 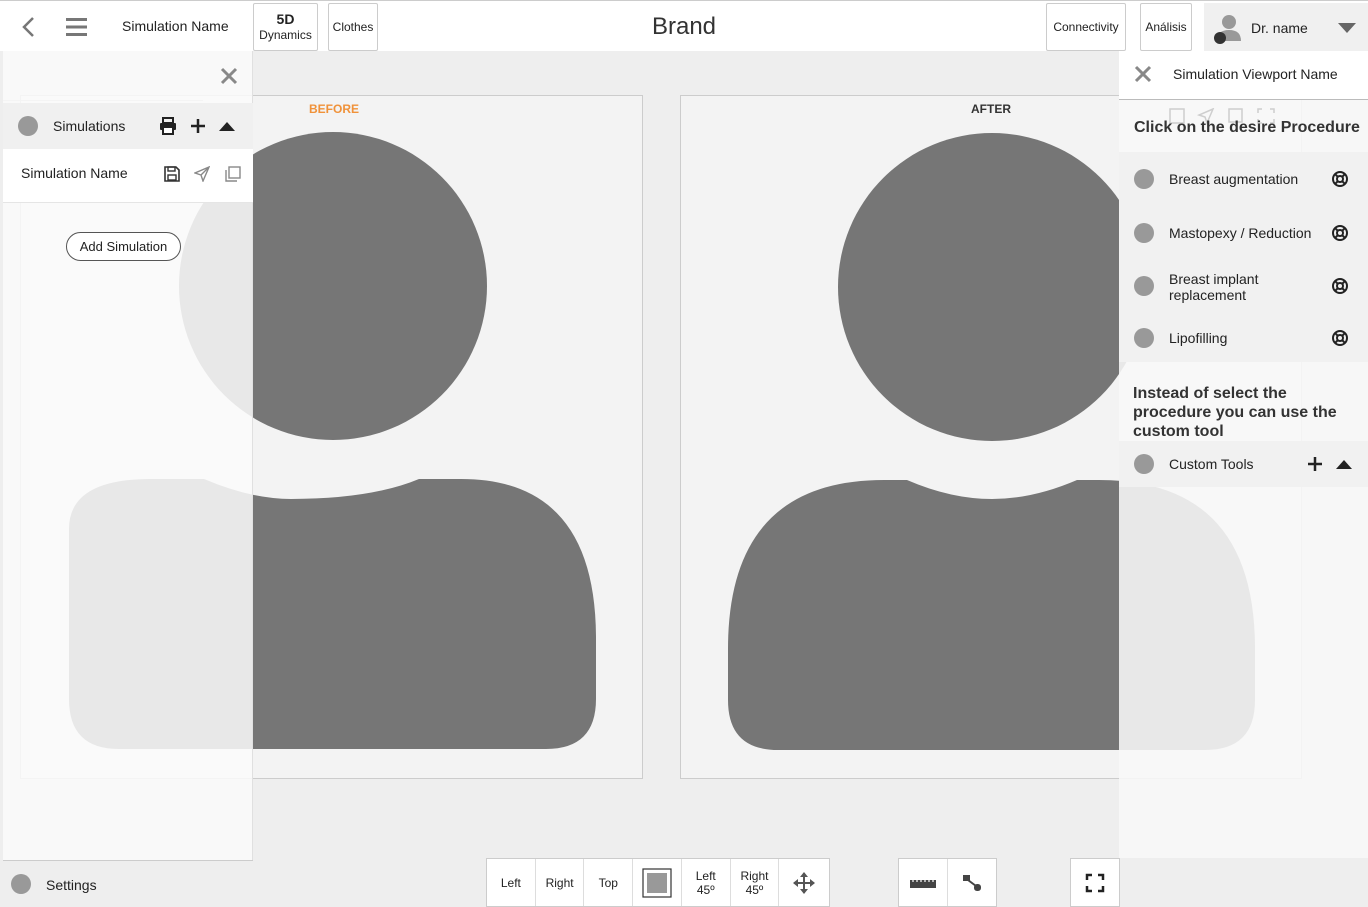 What do you see at coordinates (1234, 179) in the screenshot?
I see `procedure-label: Breast augmentation` at bounding box center [1234, 179].